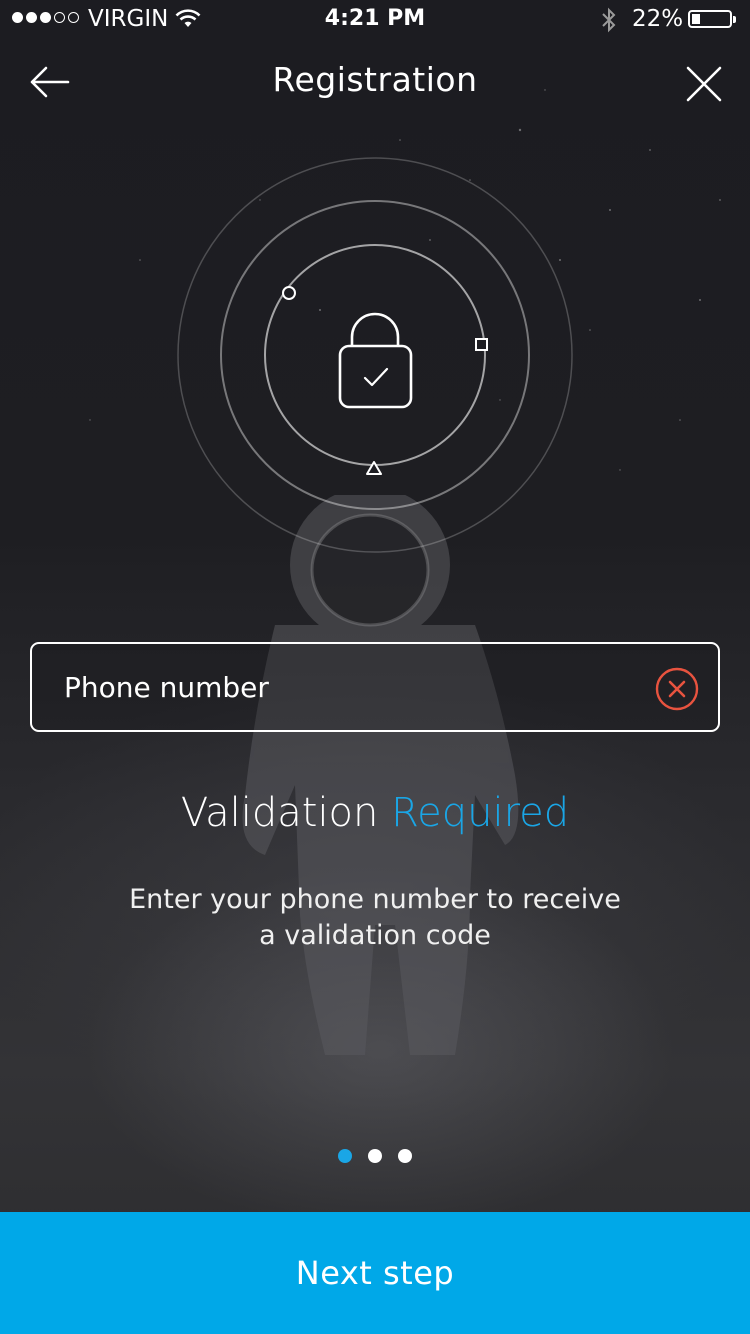 This screenshot has width=750, height=1334. What do you see at coordinates (279, 813) in the screenshot?
I see `validation-heading-main: Validation` at bounding box center [279, 813].